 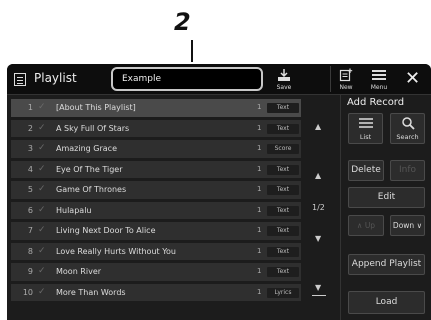 I want to click on record-title: Eye Of The Tiger, so click(x=89, y=169).